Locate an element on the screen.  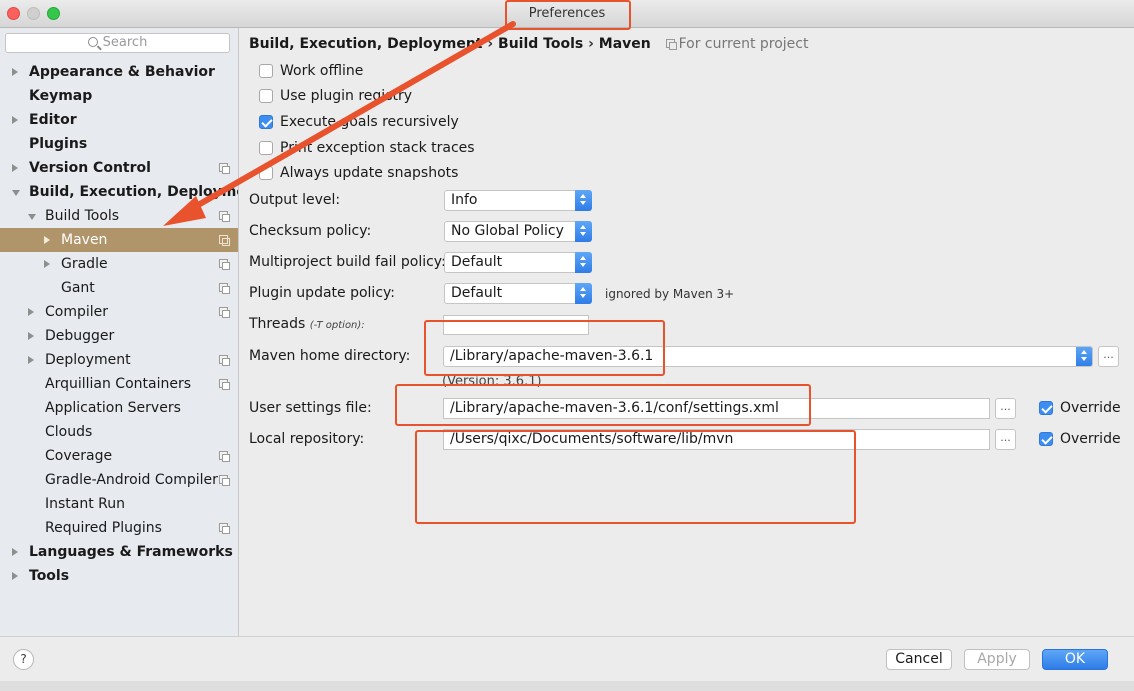
sidebar-item-label: Debugger is located at coordinates (80, 336).